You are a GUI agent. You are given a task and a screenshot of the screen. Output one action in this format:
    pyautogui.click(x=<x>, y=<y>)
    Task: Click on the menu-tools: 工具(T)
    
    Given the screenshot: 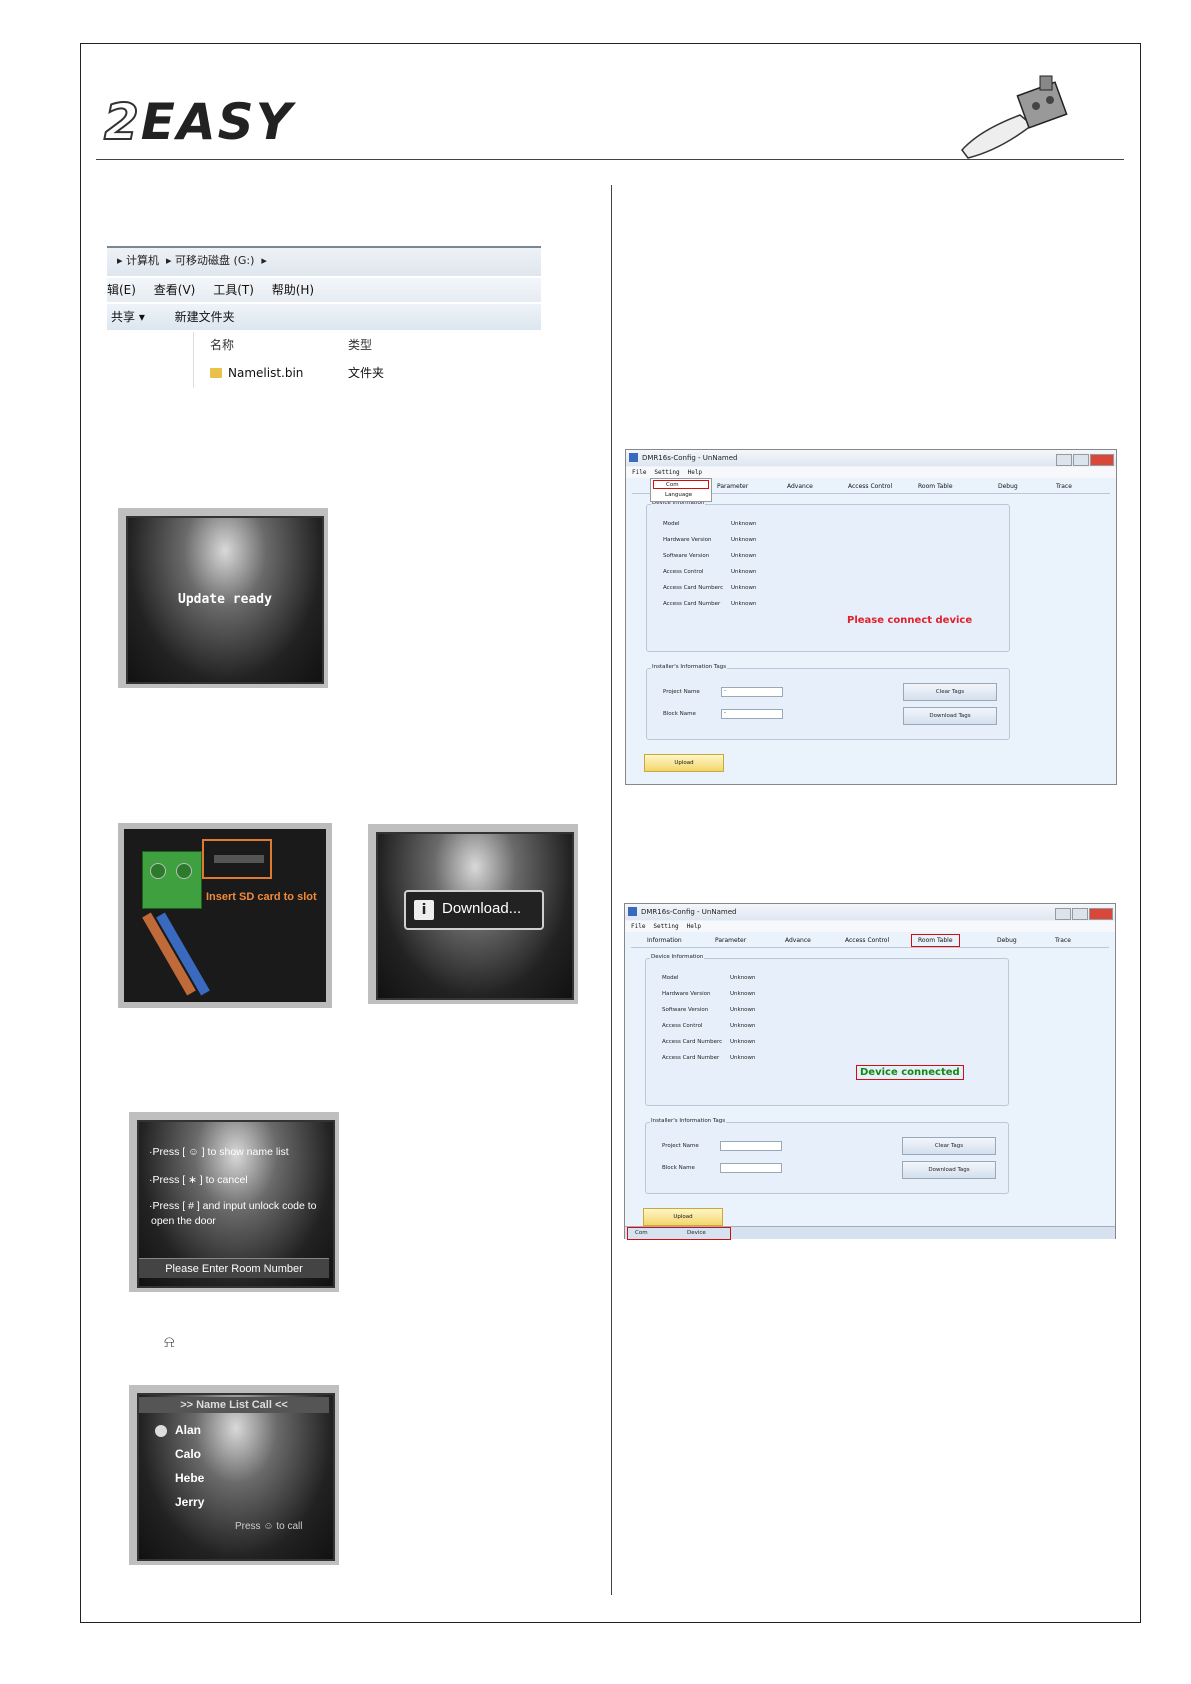 What is the action you would take?
    pyautogui.click(x=233, y=290)
    